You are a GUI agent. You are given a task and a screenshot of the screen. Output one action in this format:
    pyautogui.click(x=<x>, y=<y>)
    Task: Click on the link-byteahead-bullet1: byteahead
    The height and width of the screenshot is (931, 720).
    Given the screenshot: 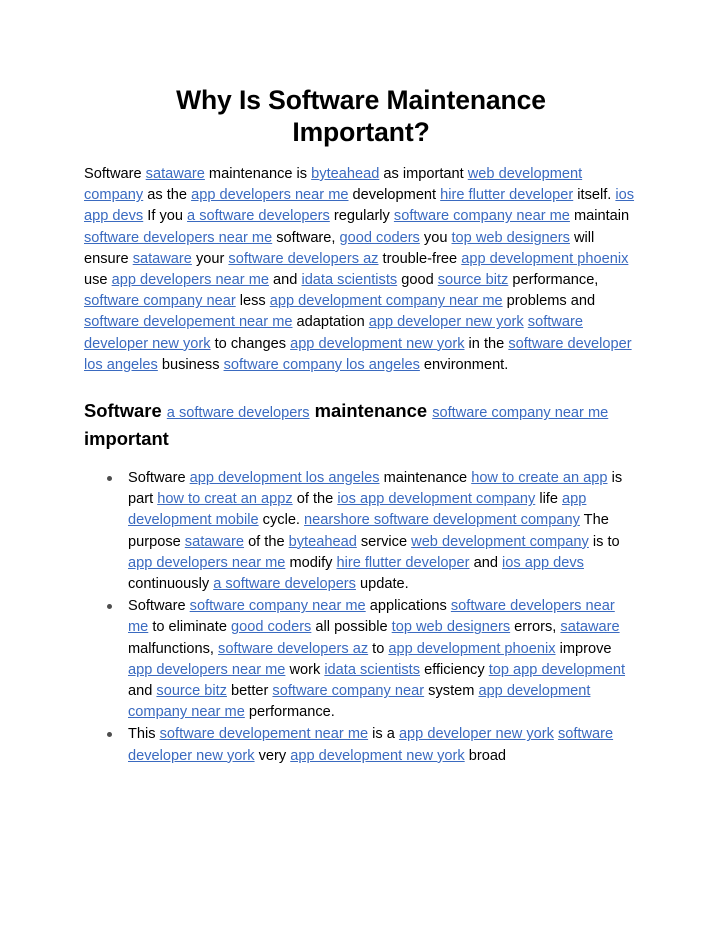 What is the action you would take?
    pyautogui.click(x=323, y=542)
    